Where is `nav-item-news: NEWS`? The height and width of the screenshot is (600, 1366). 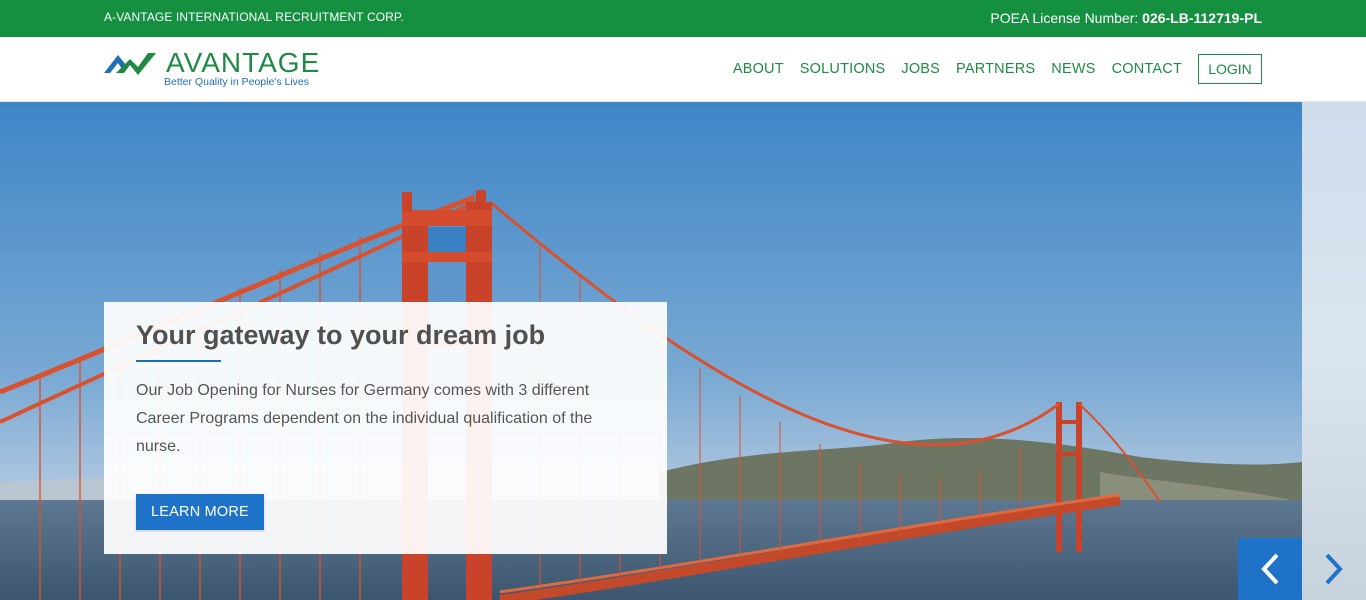
nav-item-news: NEWS is located at coordinates (1073, 69).